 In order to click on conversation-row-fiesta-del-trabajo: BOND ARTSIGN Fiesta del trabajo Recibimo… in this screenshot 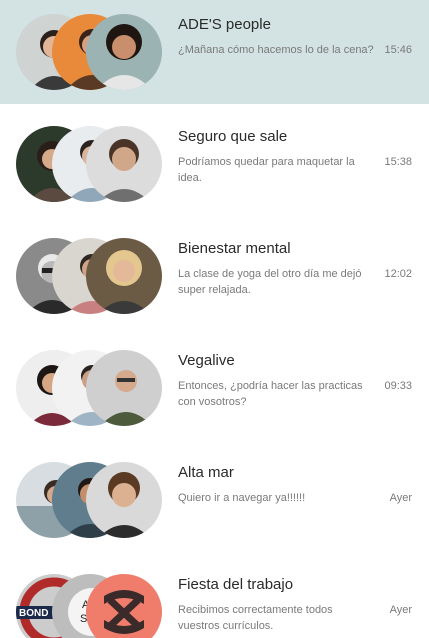, I will do `click(214, 599)`.